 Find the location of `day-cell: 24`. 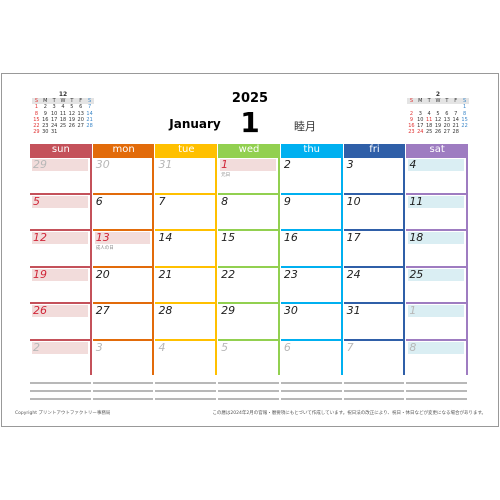

day-cell: 24 is located at coordinates (374, 283).